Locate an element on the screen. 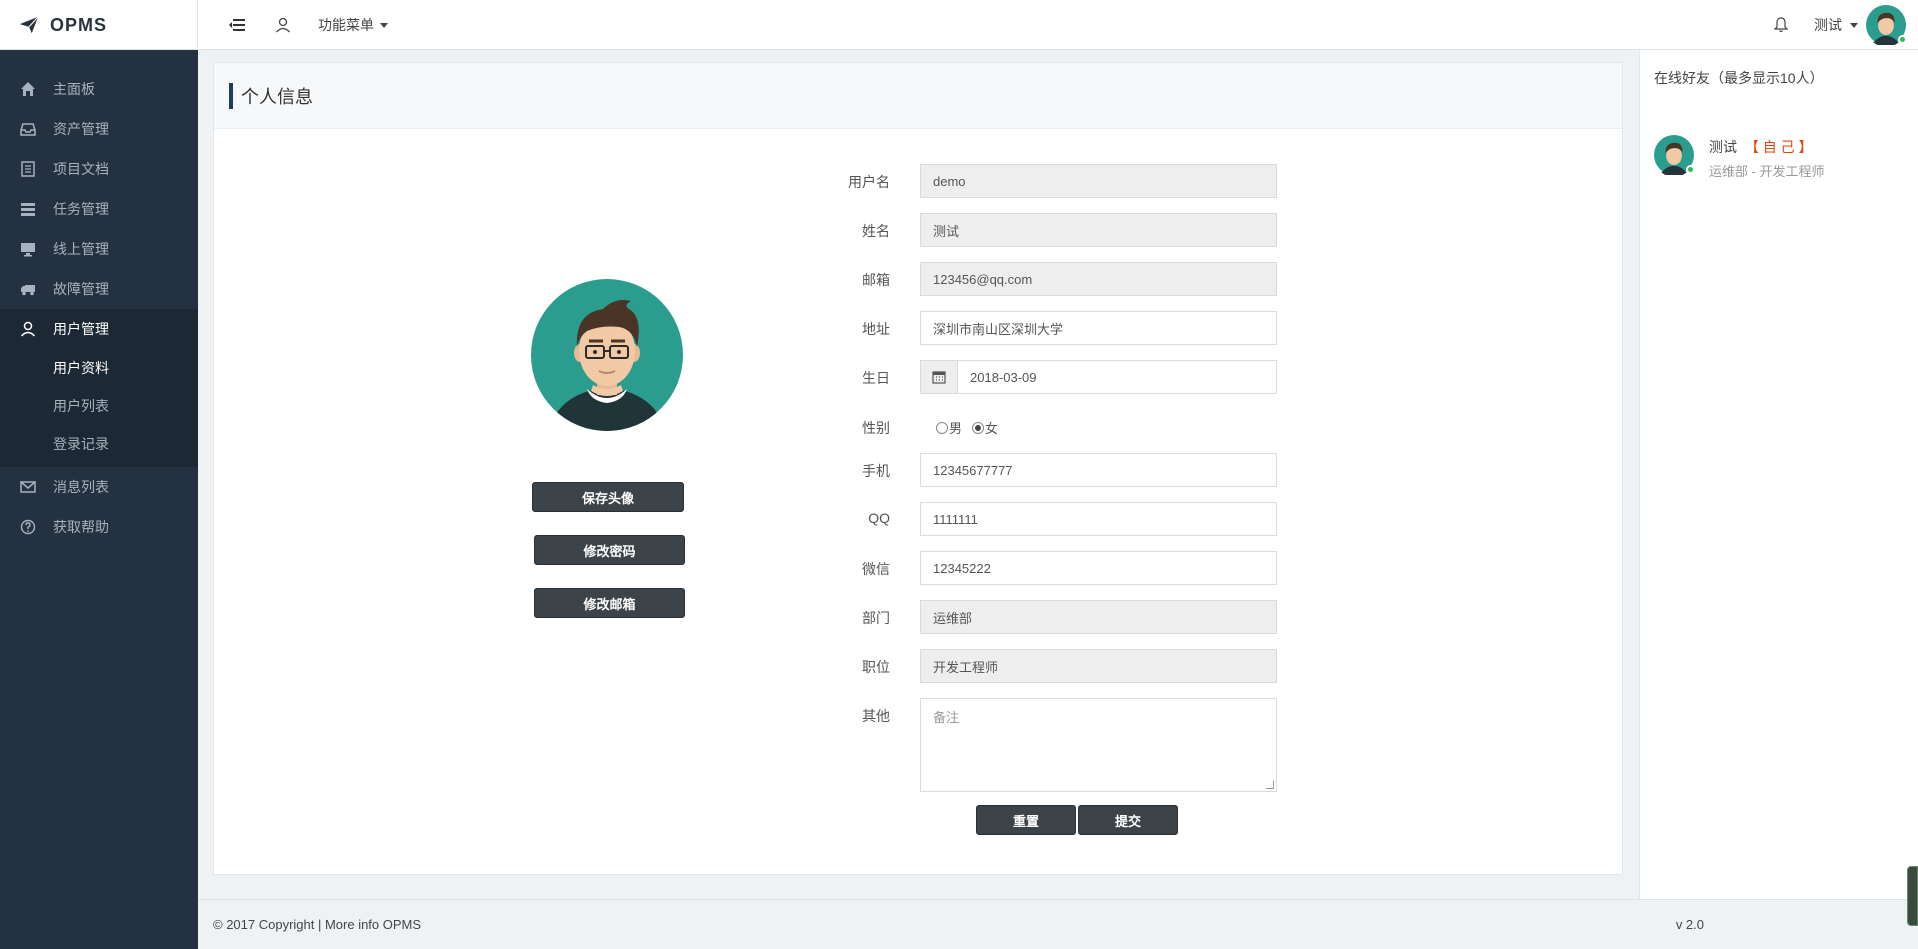 Image resolution: width=1918 pixels, height=949 pixels. email-field: 123456@qq.com is located at coordinates (1098, 279).